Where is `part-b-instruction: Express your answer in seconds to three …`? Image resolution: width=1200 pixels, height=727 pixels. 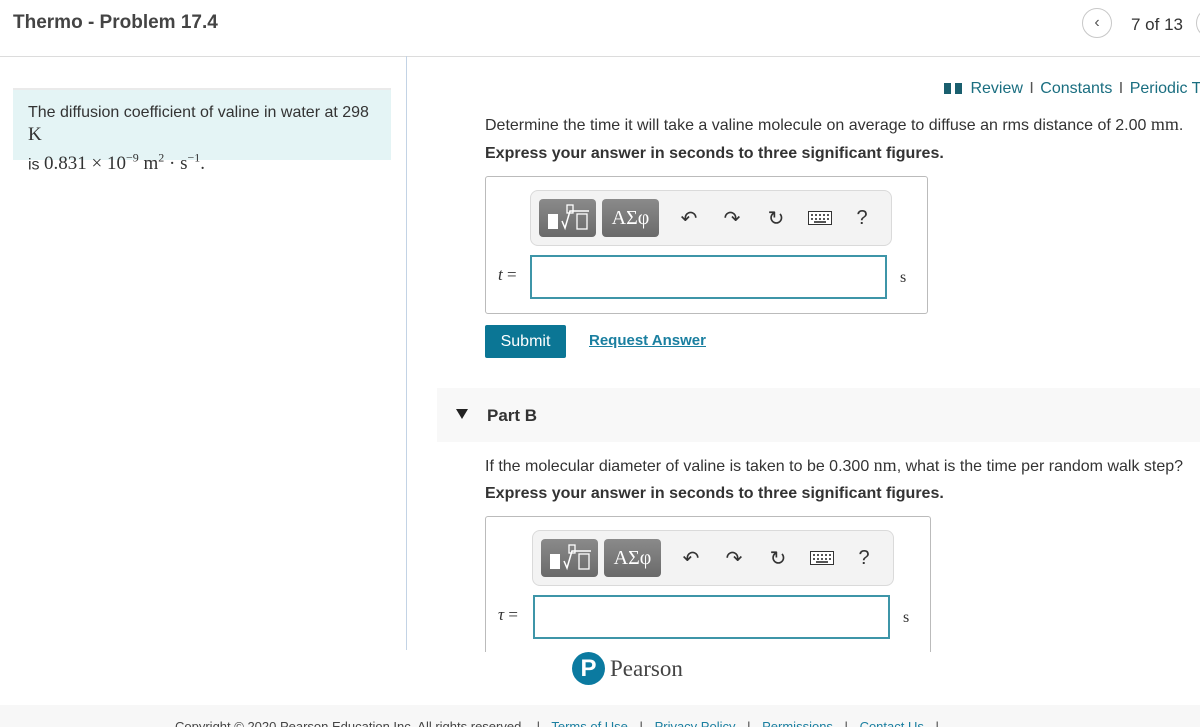 part-b-instruction: Express your answer in seconds to three … is located at coordinates (714, 493).